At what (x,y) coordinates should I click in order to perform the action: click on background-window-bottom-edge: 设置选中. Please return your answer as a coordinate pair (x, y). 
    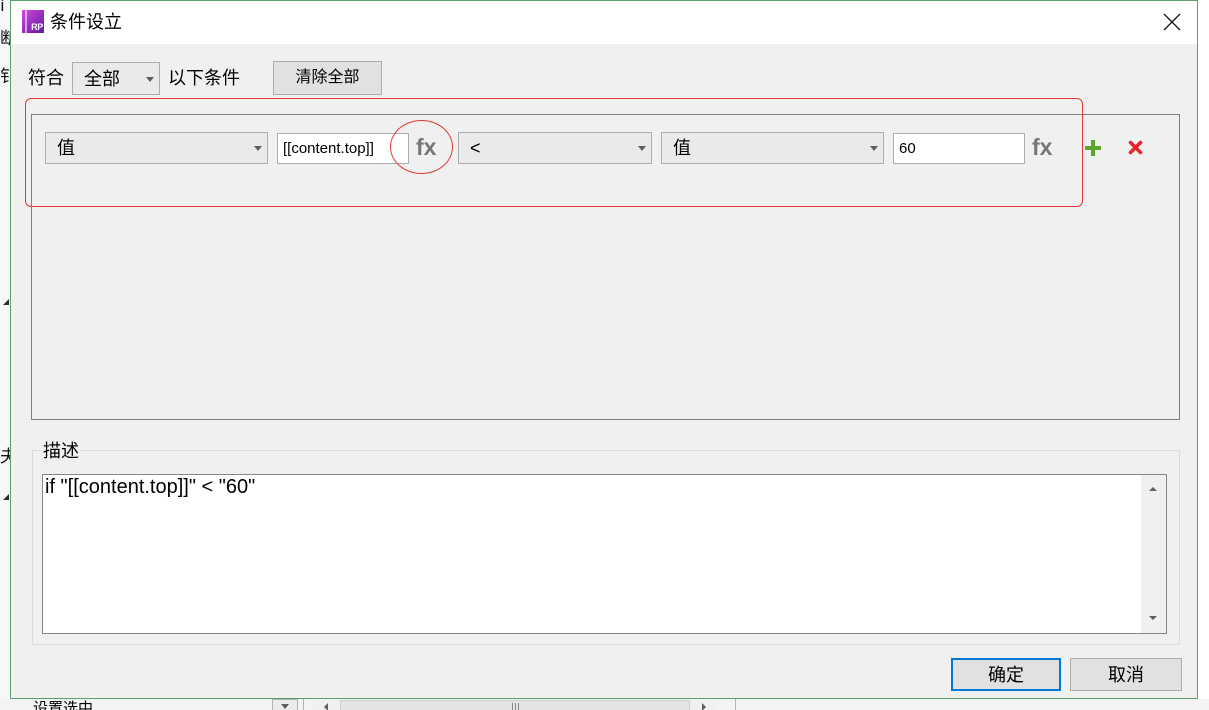
    Looking at the image, I should click on (604, 704).